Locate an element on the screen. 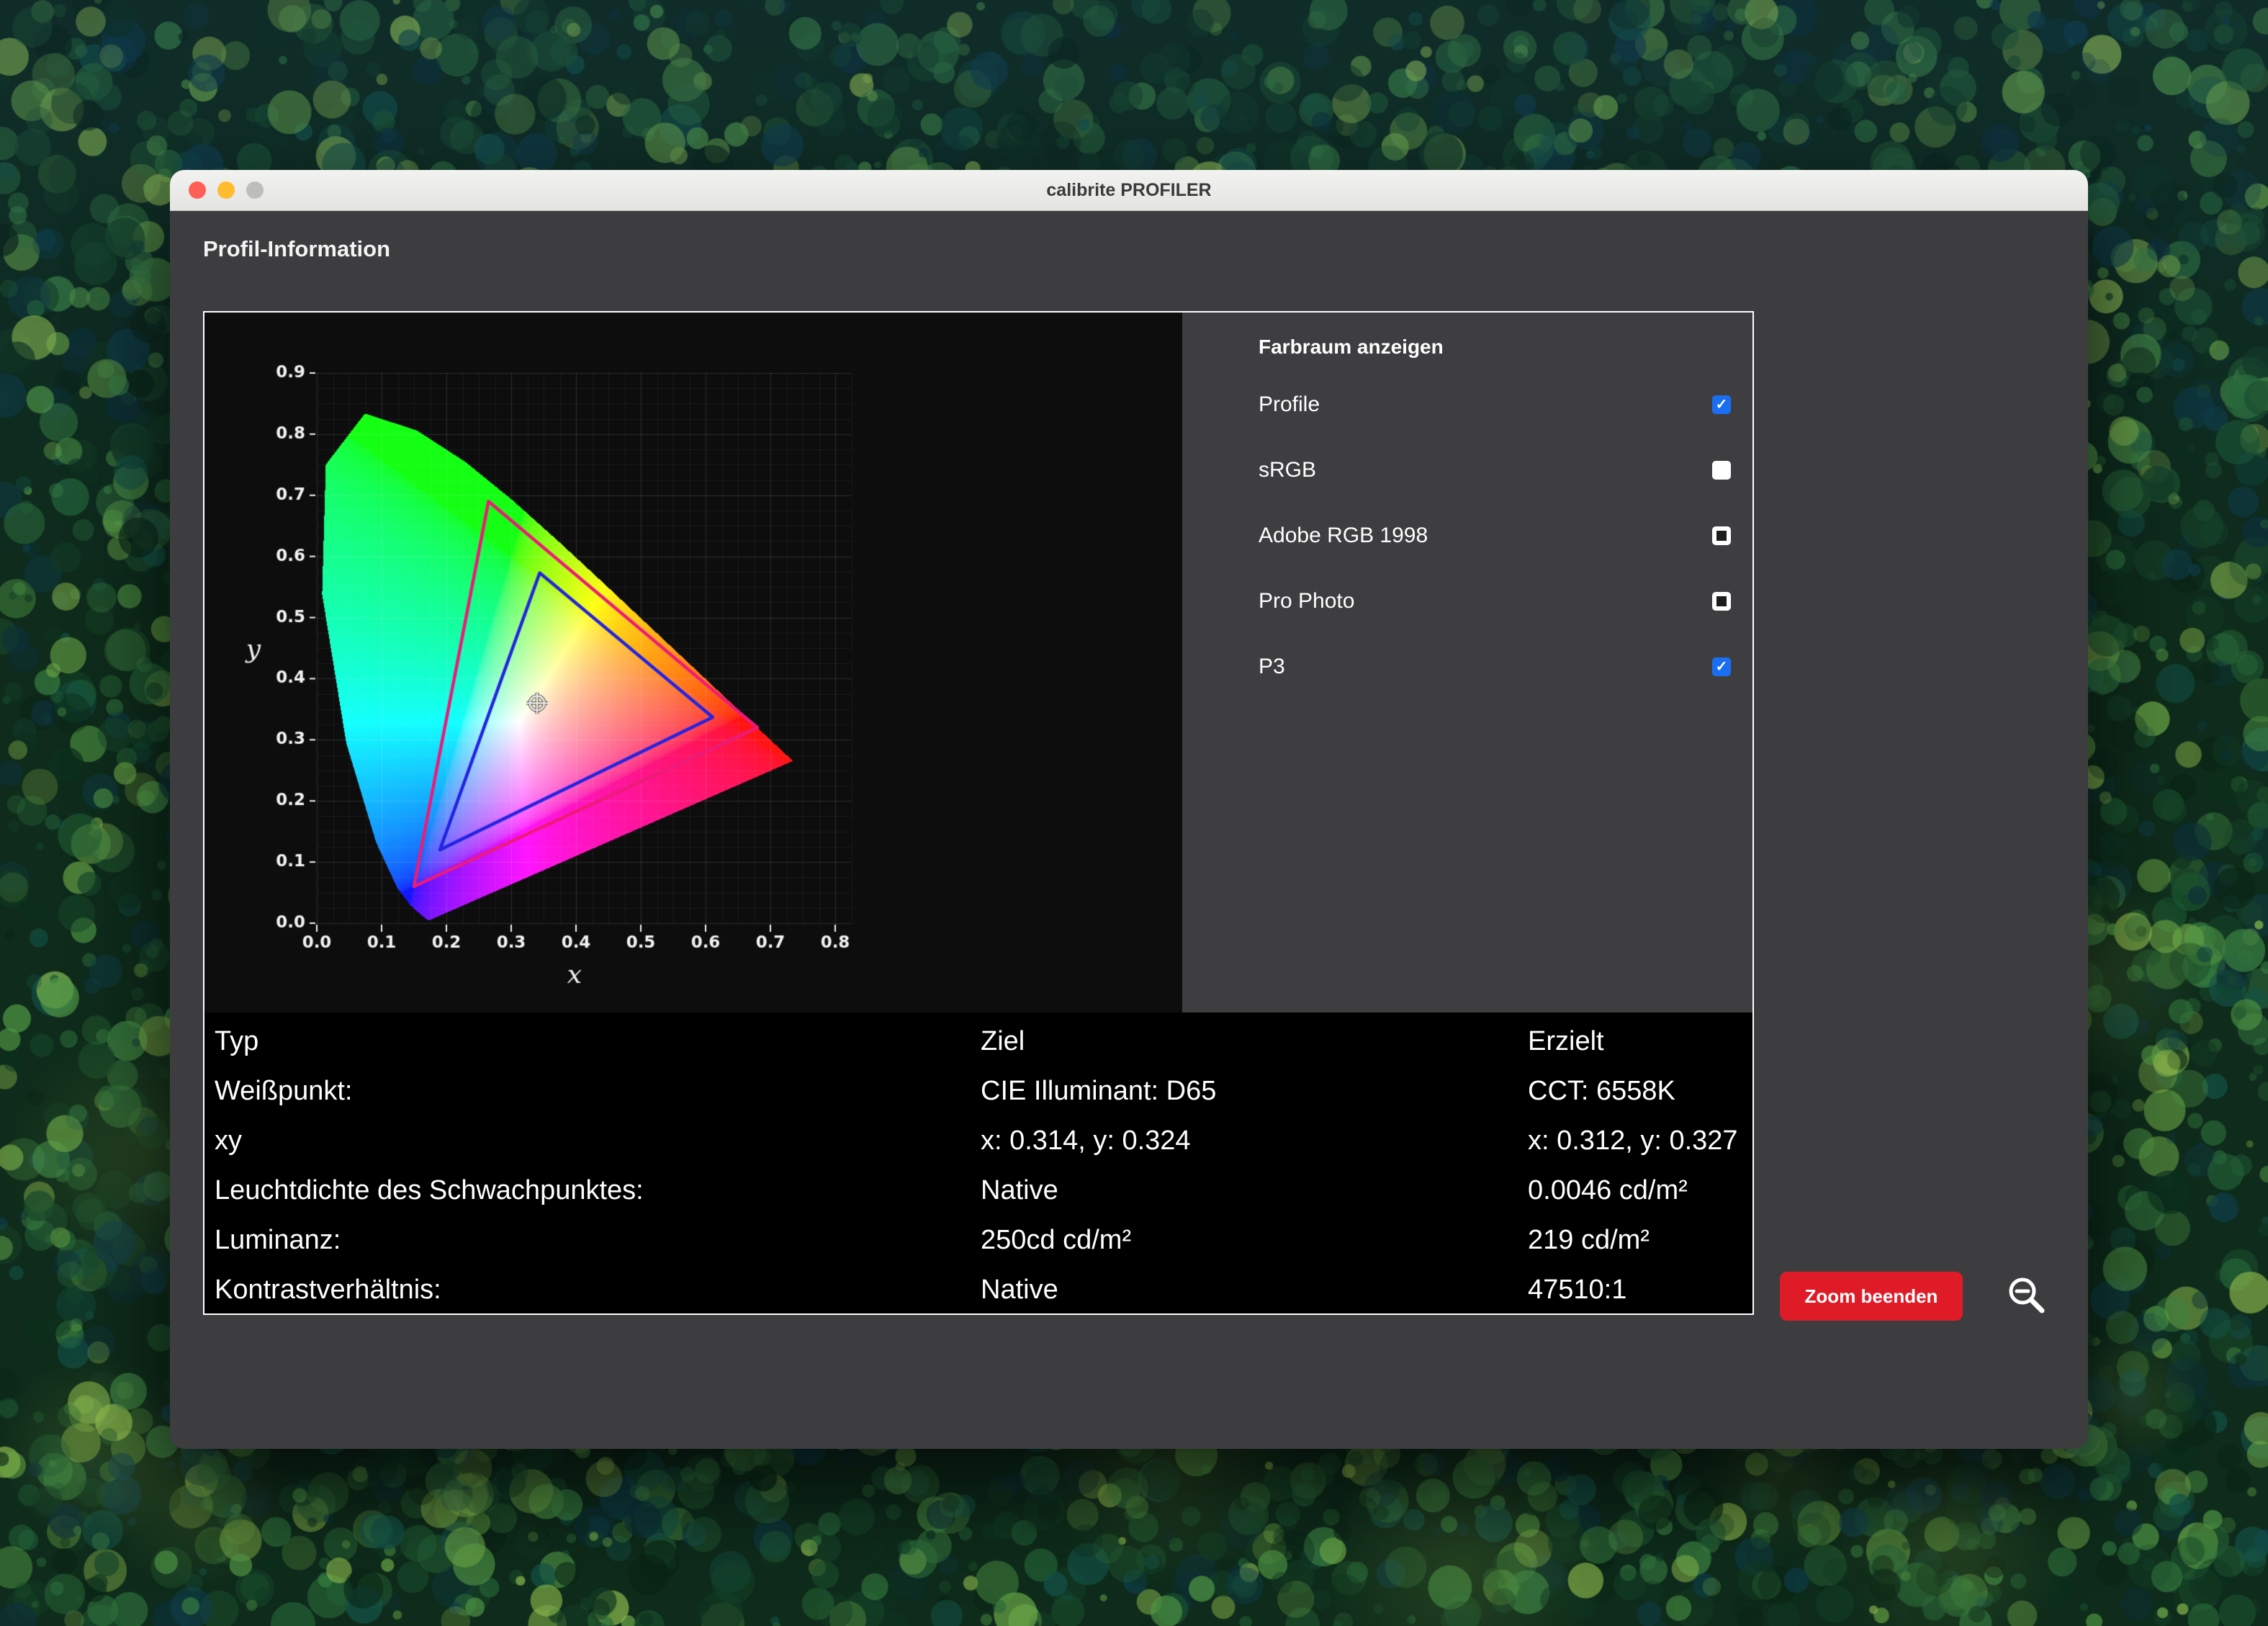 The height and width of the screenshot is (1626, 2268). table-header-cell: Typ is located at coordinates (237, 1041).